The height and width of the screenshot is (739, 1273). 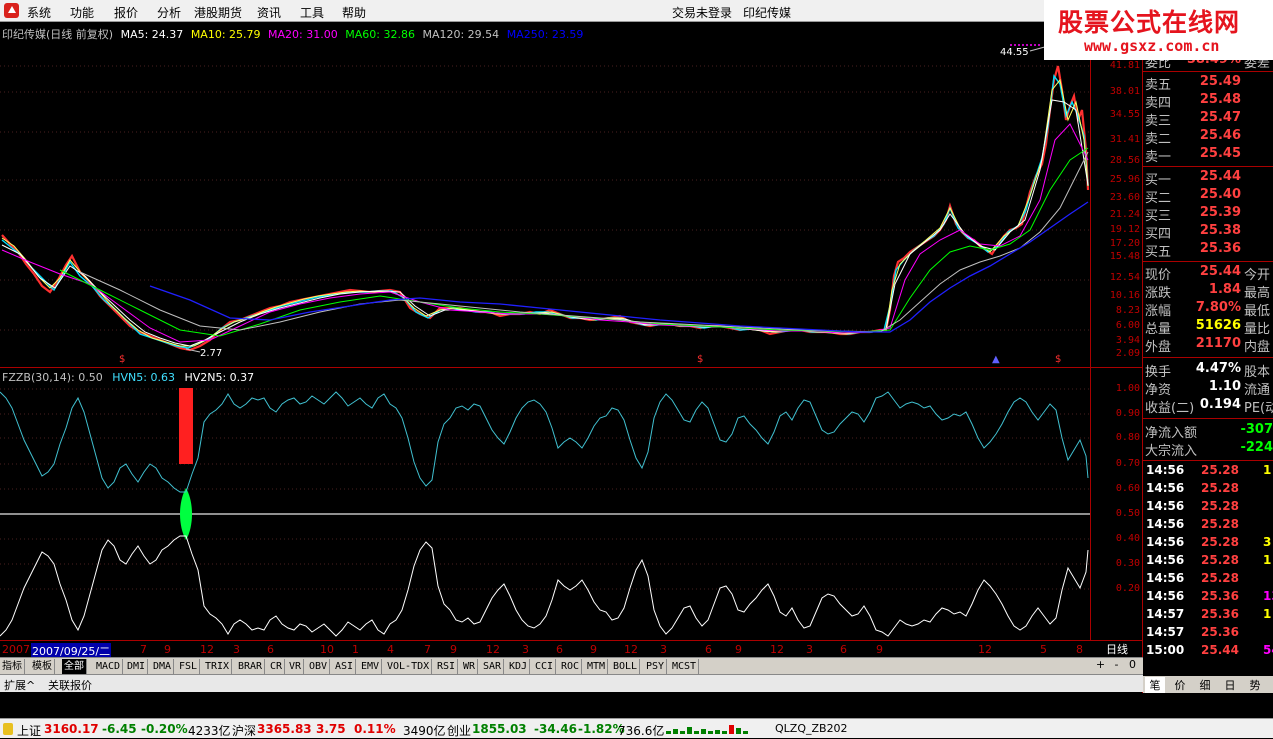 I want to click on indicator-tick: 0.80, so click(x=1127, y=437).